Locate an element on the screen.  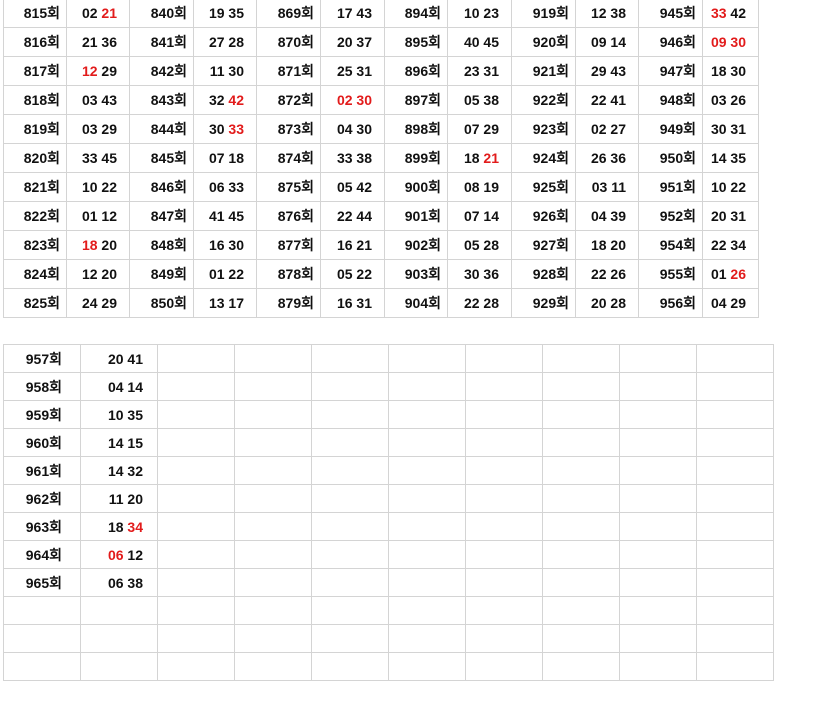
round-label: 924회 is located at coordinates (543, 158).